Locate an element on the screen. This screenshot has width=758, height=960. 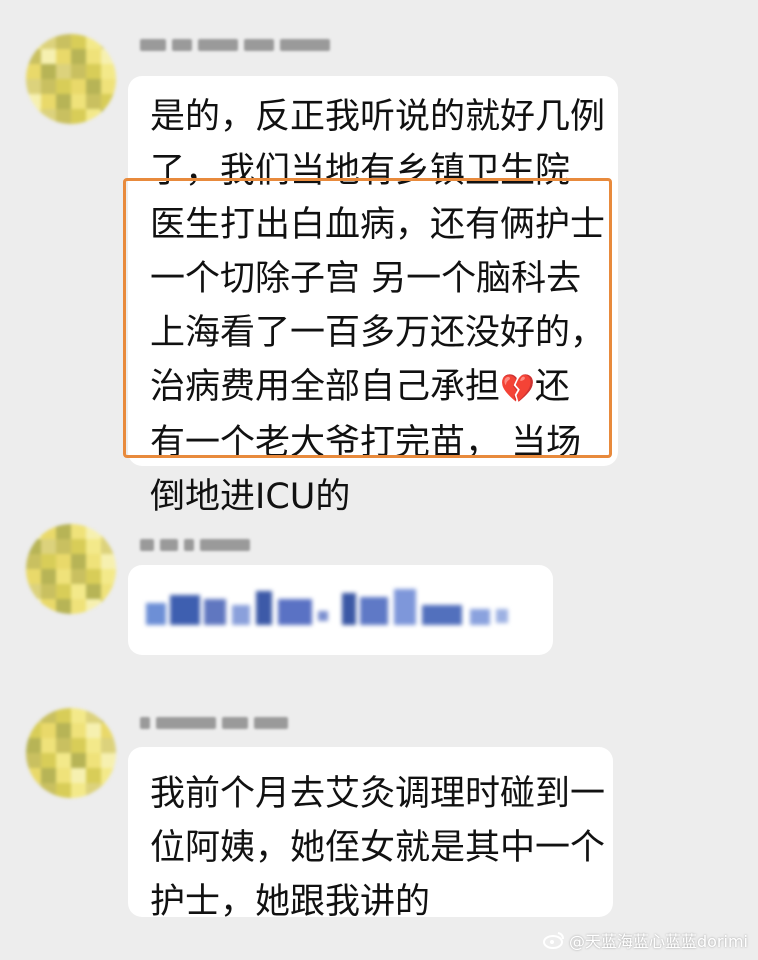
message-line: 是的，反正我听说的就好几例 is located at coordinates (378, 117).